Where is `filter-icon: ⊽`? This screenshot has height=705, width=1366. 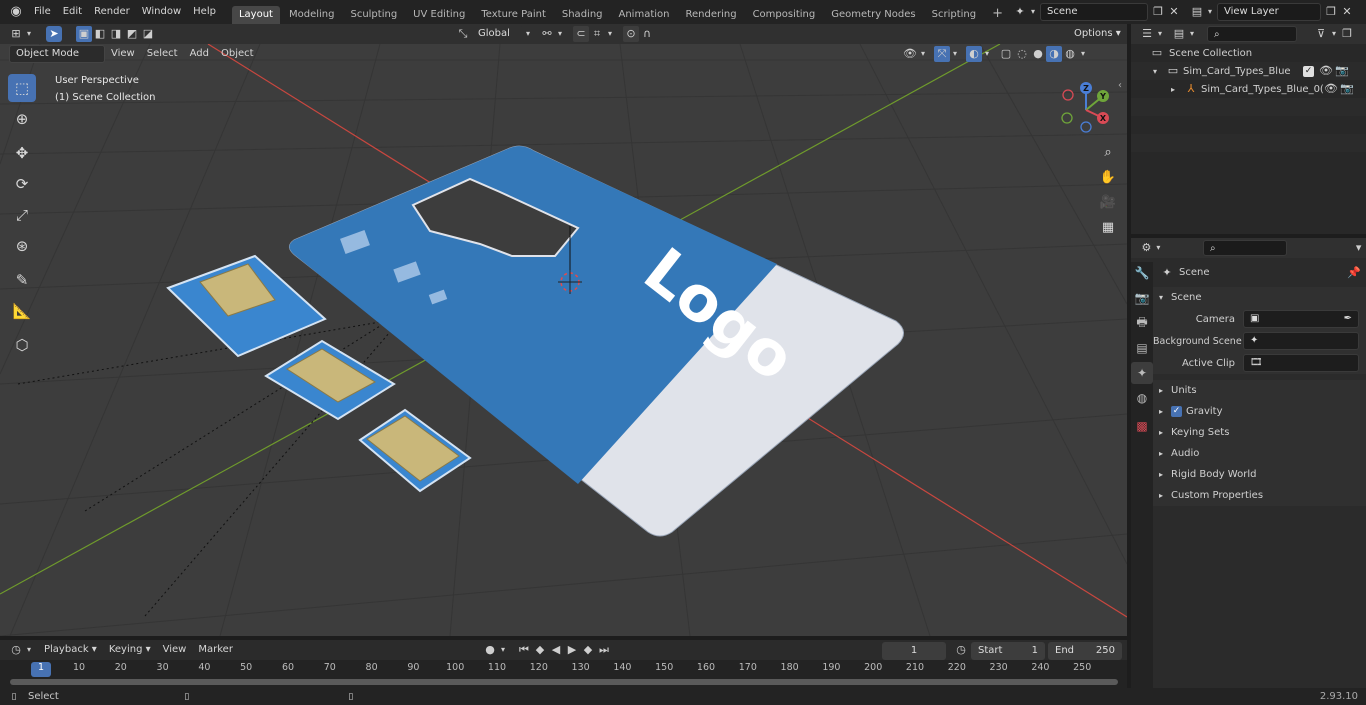 filter-icon: ⊽ is located at coordinates (1321, 34).